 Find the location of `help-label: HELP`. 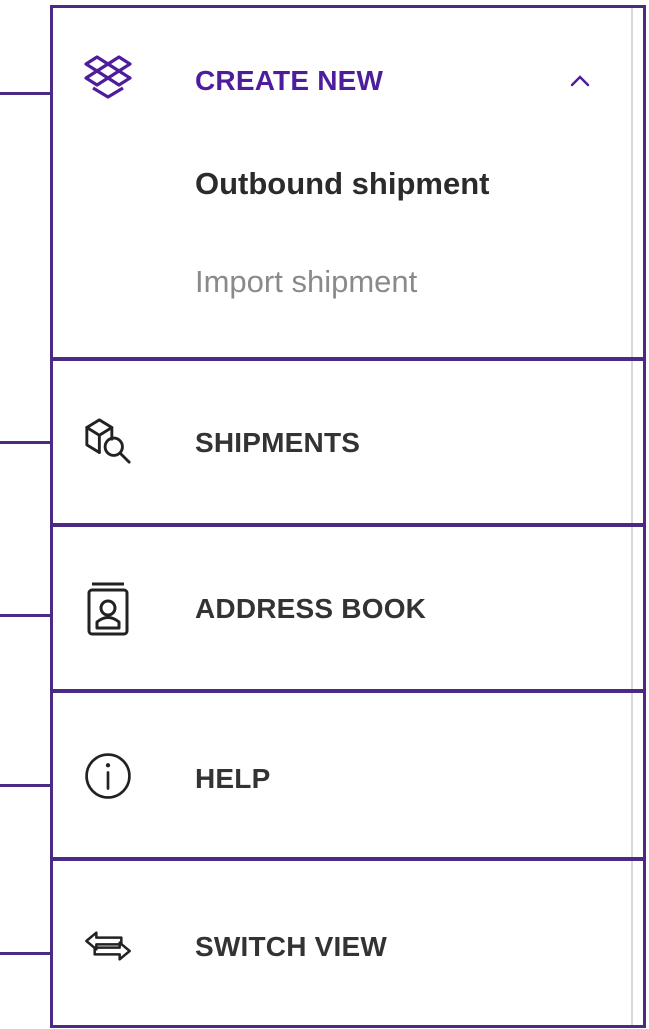

help-label: HELP is located at coordinates (233, 778).